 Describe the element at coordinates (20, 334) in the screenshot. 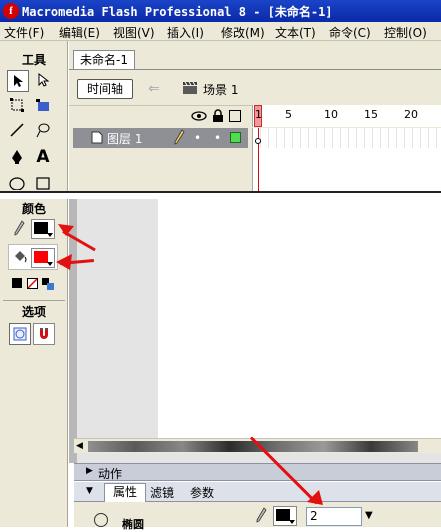

I see `object-drawing-icon` at that location.